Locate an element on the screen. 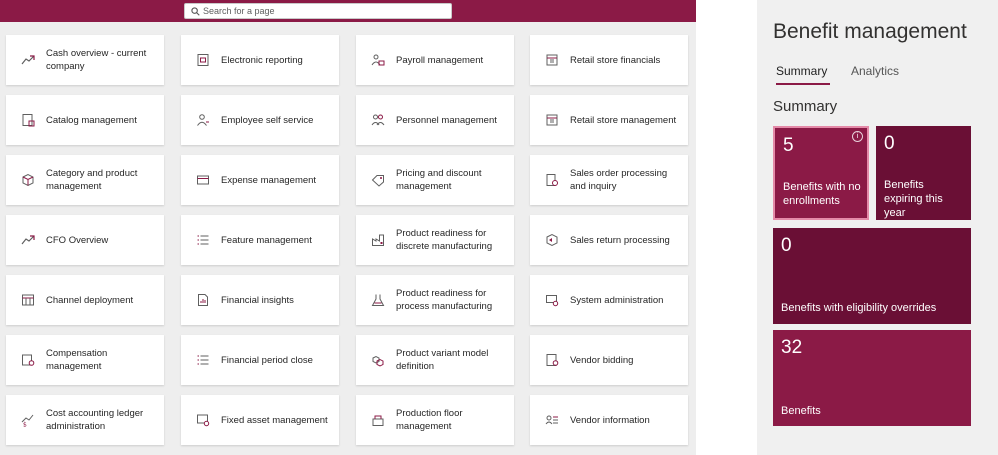  tile-personnel-management: Personnel management is located at coordinates (435, 120).